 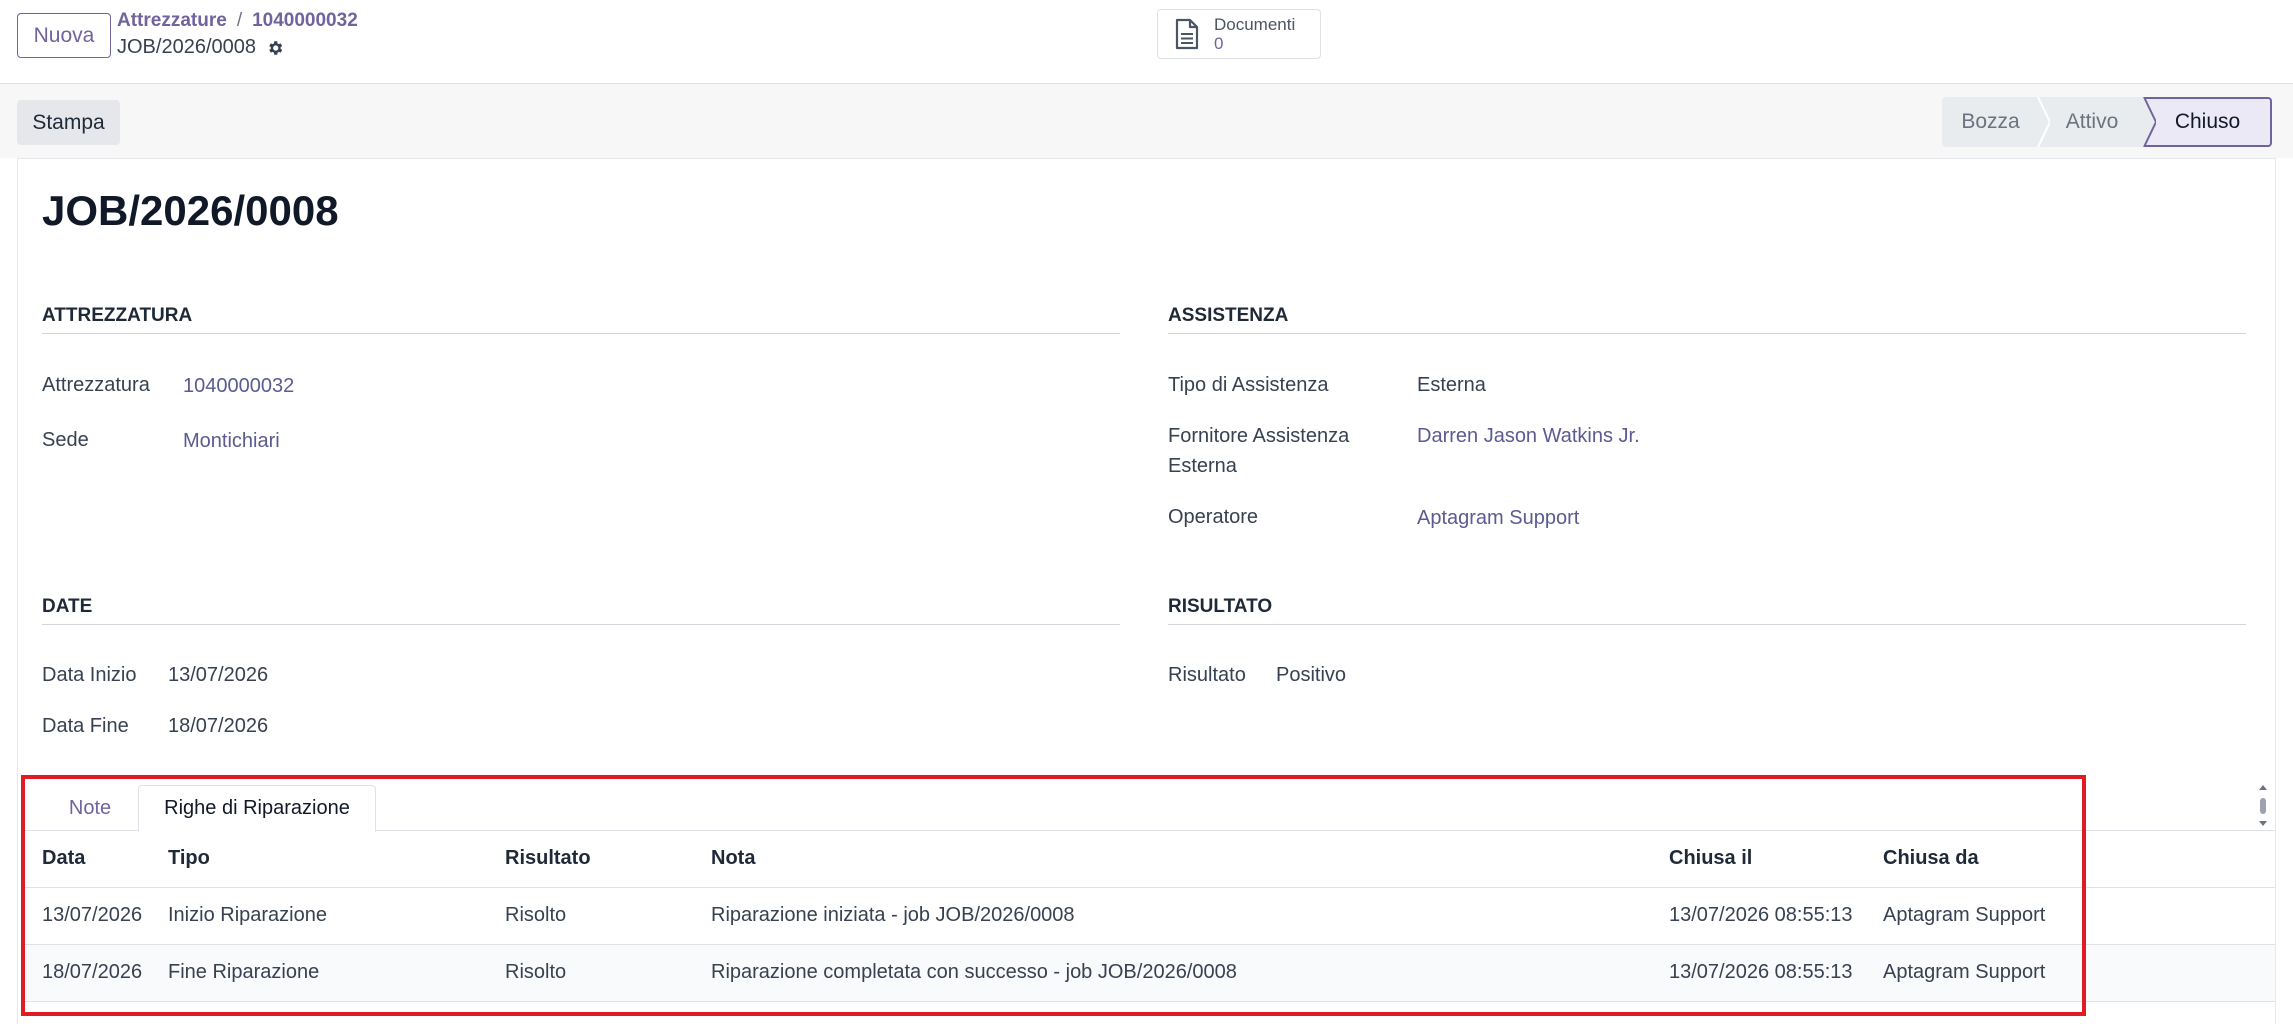 What do you see at coordinates (2208, 122) in the screenshot?
I see `status-stage-chiuso: Chiuso` at bounding box center [2208, 122].